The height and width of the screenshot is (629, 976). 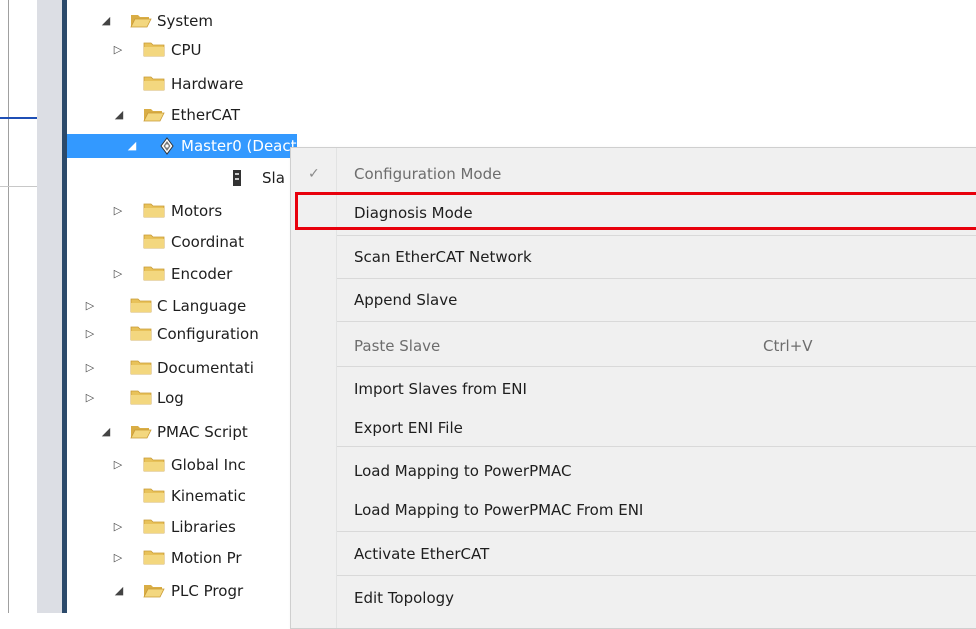 What do you see at coordinates (186, 50) in the screenshot?
I see `tree-item-label: CPU` at bounding box center [186, 50].